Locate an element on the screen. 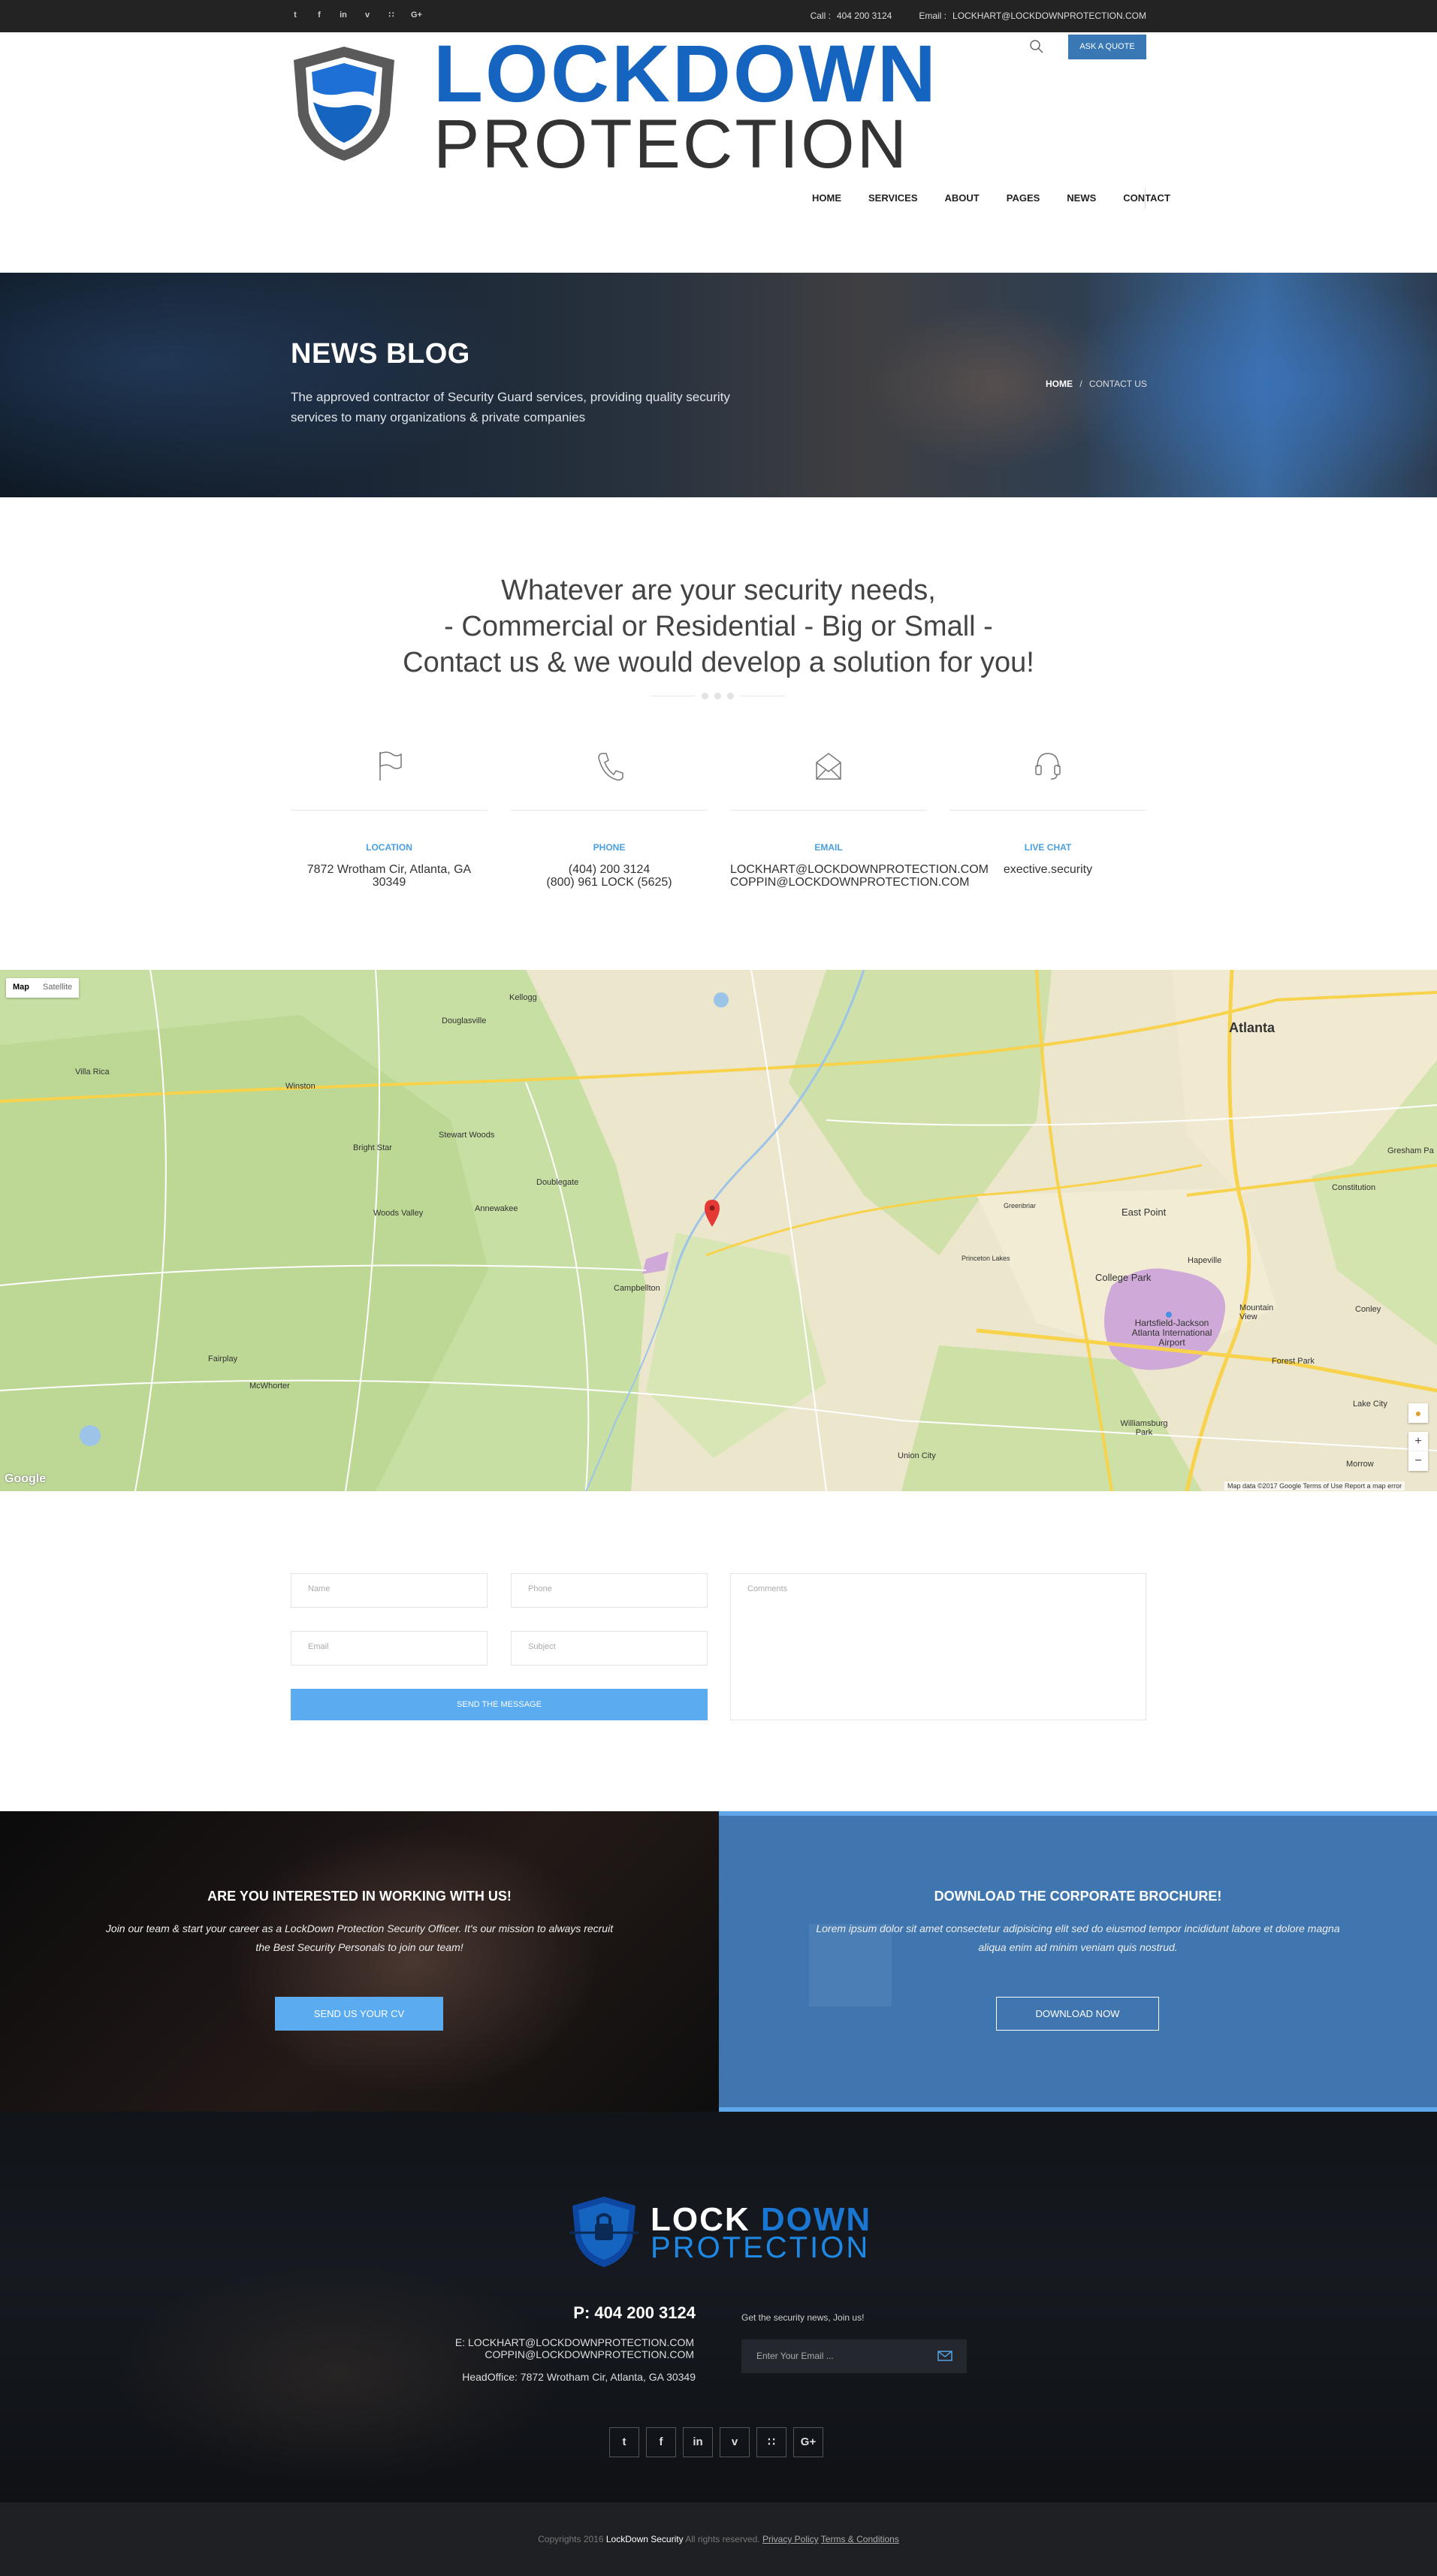 The height and width of the screenshot is (2576, 1437). map-label: Fairplay is located at coordinates (223, 1358).